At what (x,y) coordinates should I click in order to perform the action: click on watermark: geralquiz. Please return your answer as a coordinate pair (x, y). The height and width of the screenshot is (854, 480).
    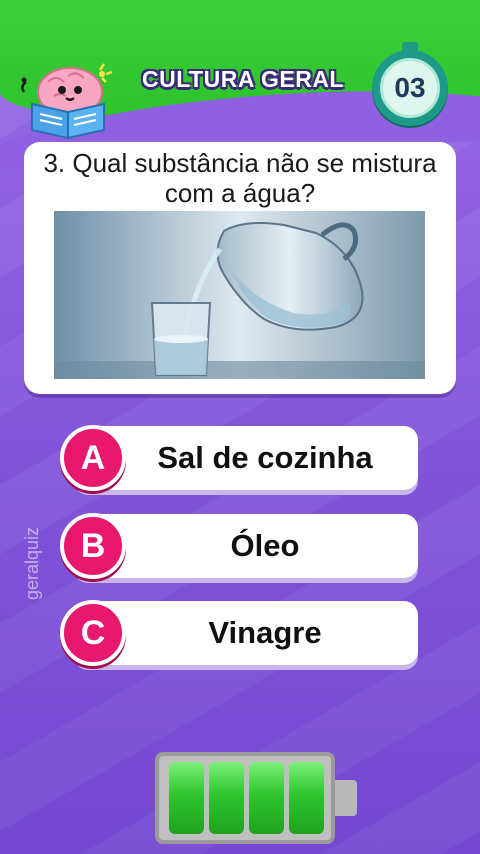
    Looking at the image, I should click on (32, 563).